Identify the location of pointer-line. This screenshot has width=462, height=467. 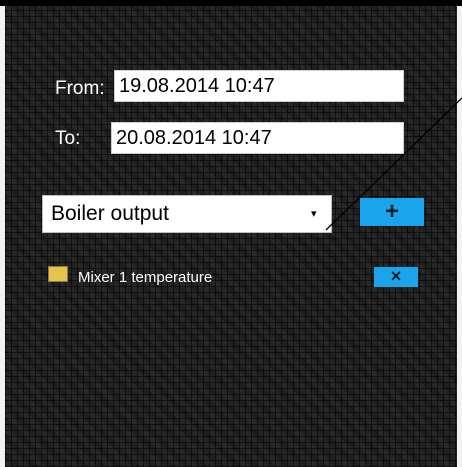
(393, 164).